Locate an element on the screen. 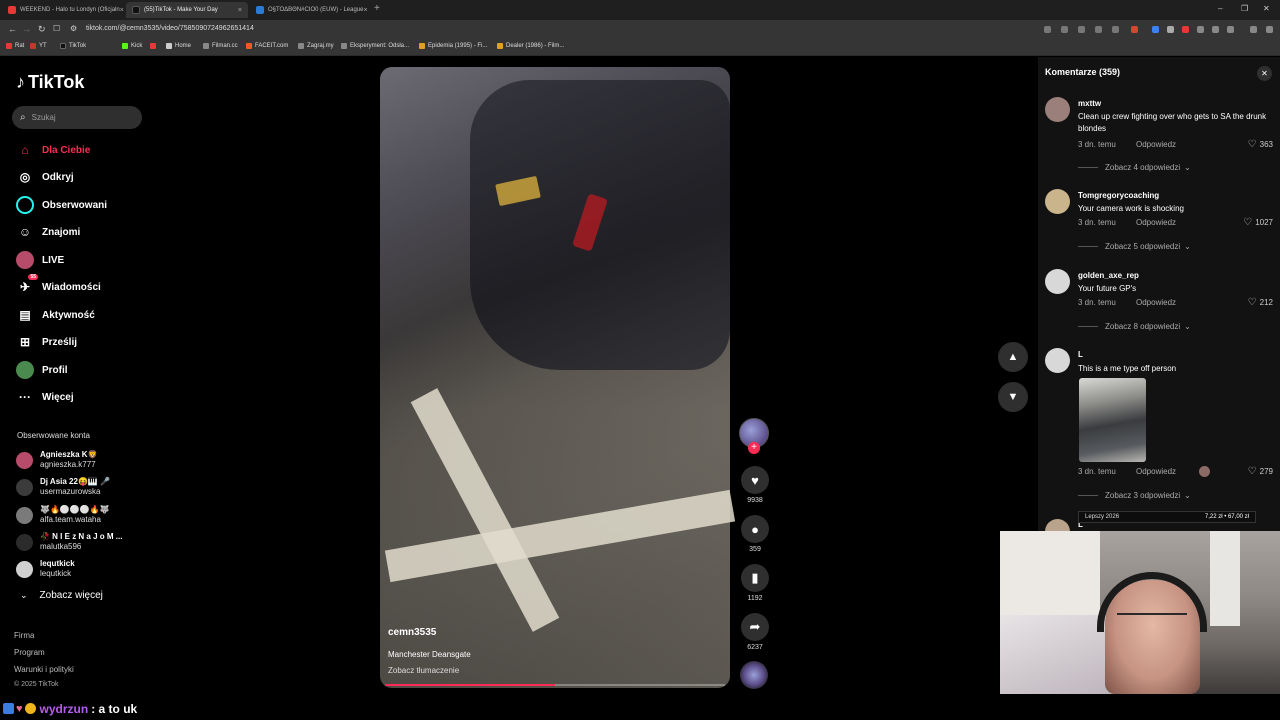  see-more-button: ⌄ Zobacz więcej is located at coordinates (61, 595).